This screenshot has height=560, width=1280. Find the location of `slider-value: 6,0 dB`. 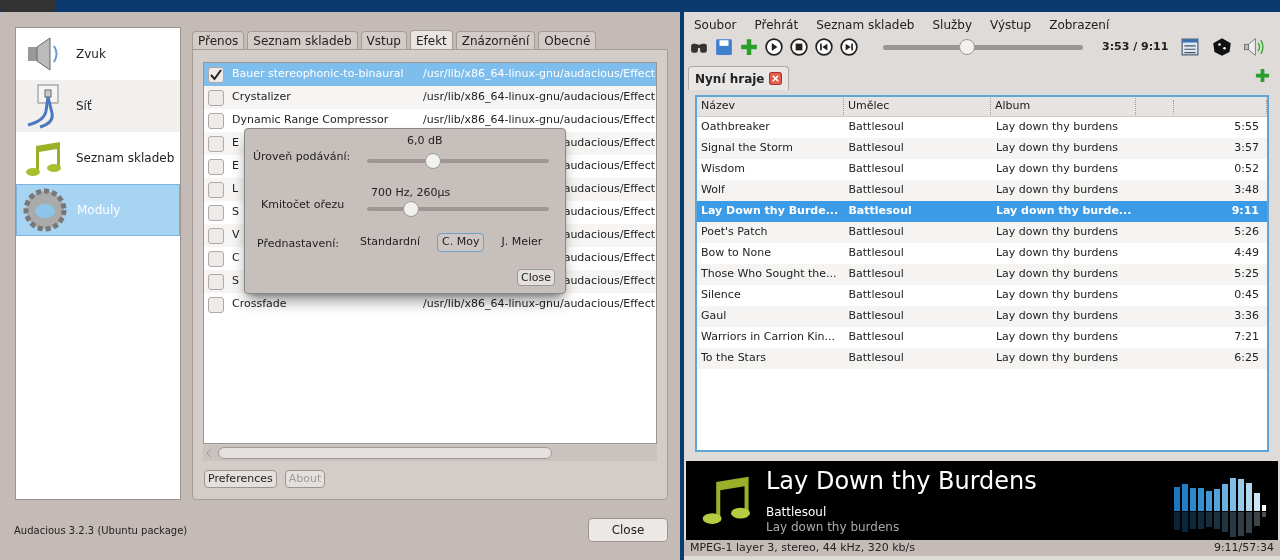

slider-value: 6,0 dB is located at coordinates (425, 141).